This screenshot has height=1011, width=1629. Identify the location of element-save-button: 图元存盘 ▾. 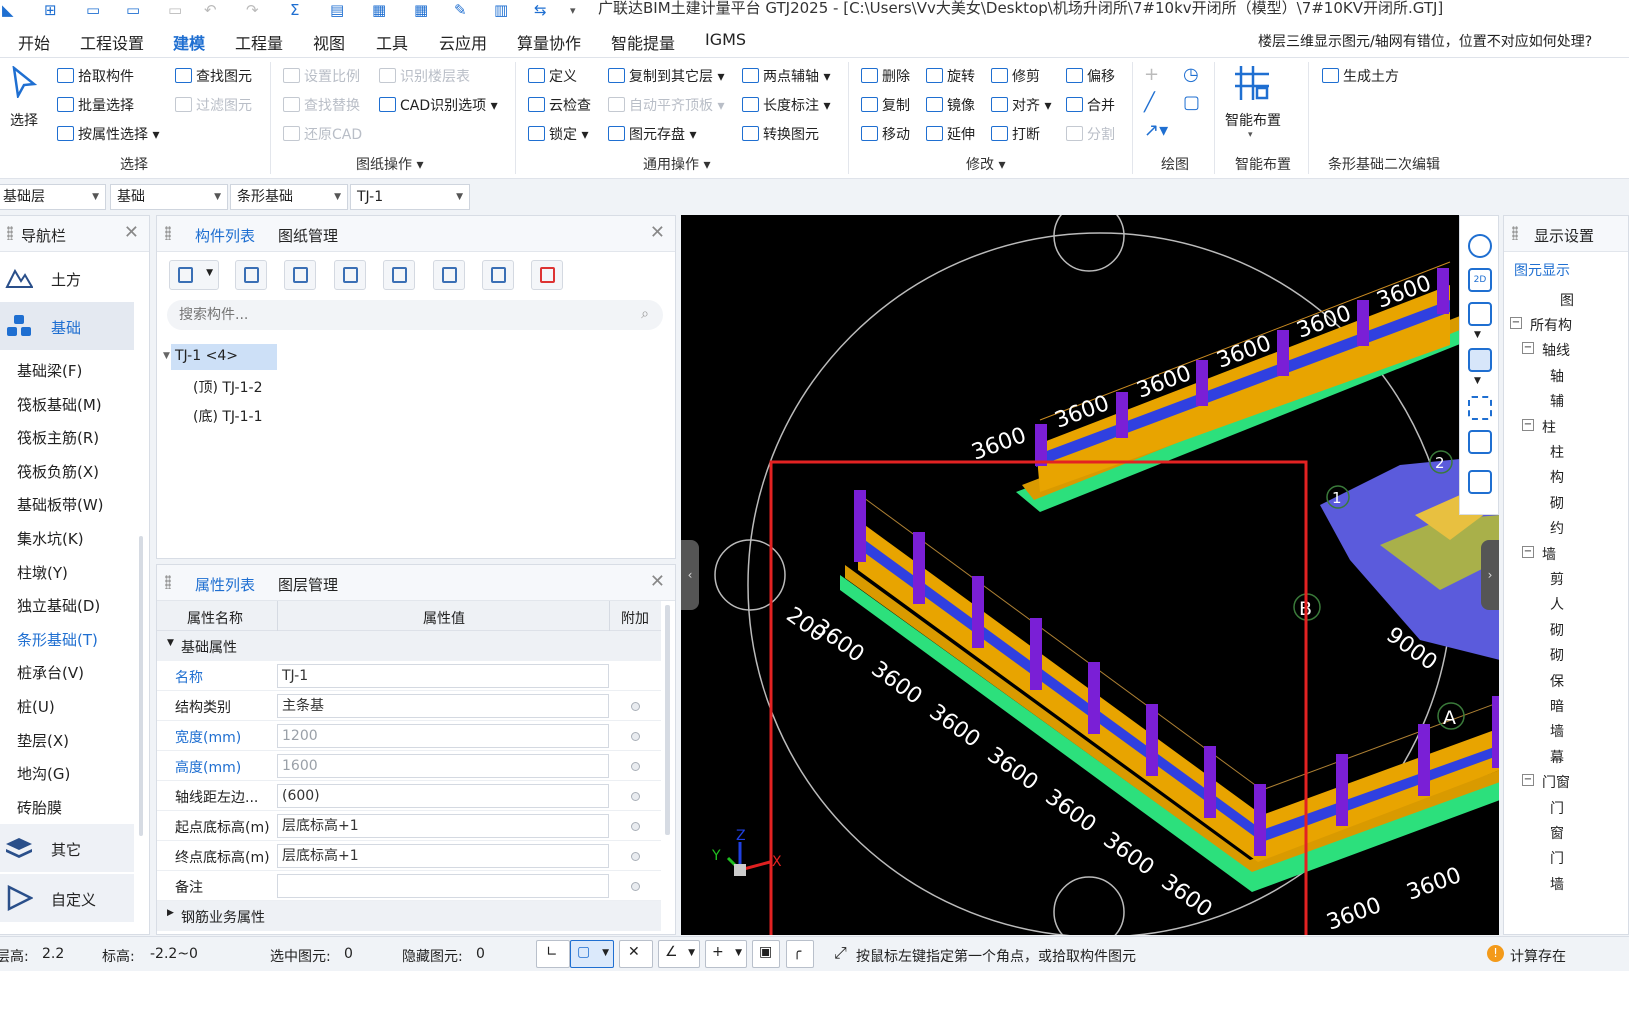
(652, 134).